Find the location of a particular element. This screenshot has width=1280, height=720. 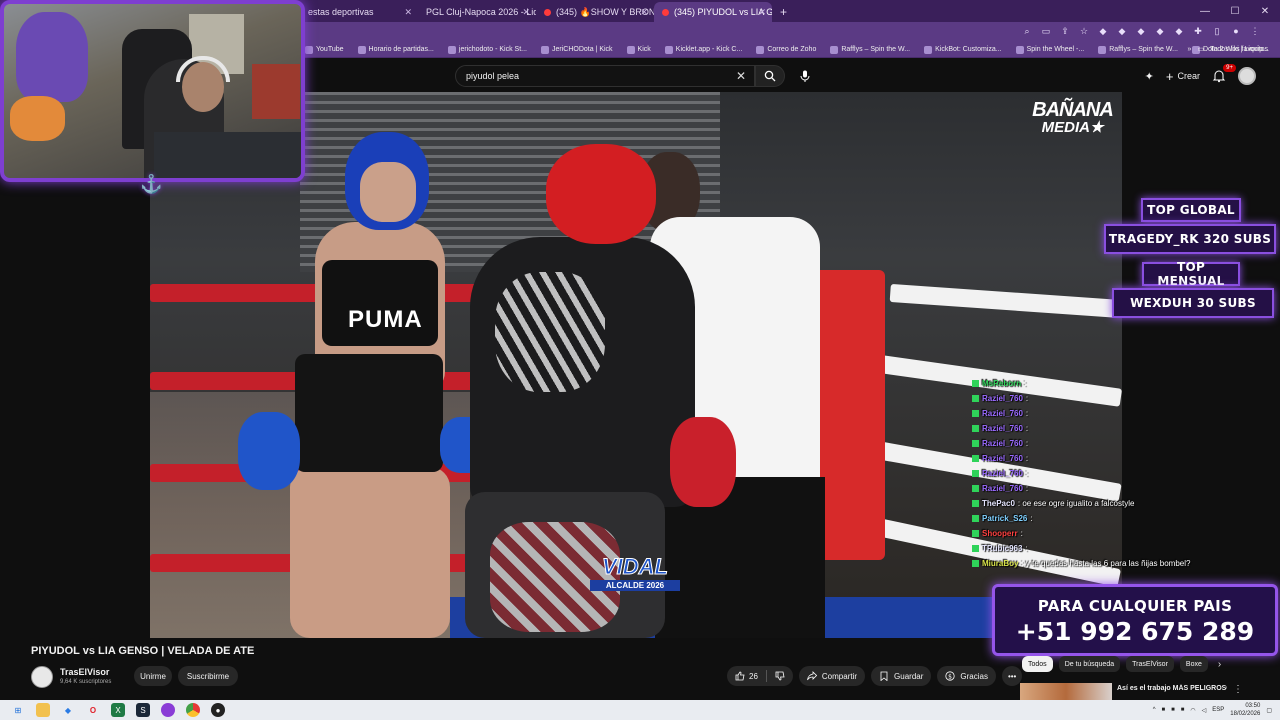

extension-spark-icon: ✦ is located at coordinates (1149, 76).